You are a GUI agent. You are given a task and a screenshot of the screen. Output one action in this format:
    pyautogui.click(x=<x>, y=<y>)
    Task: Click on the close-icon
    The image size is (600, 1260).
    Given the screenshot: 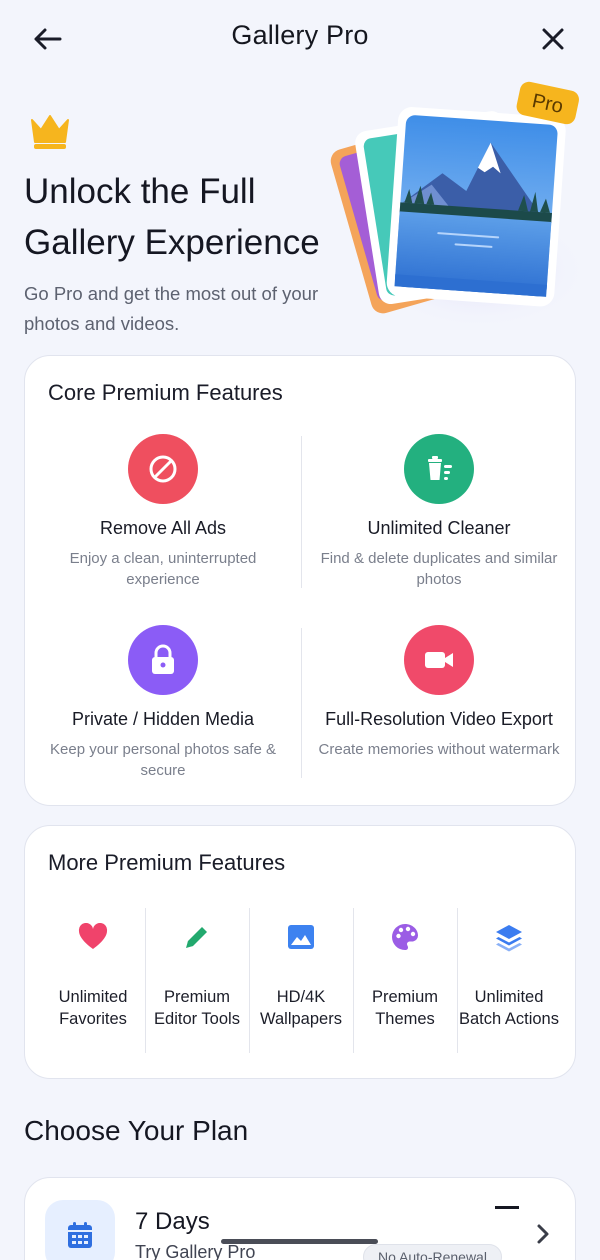 What is the action you would take?
    pyautogui.click(x=553, y=39)
    